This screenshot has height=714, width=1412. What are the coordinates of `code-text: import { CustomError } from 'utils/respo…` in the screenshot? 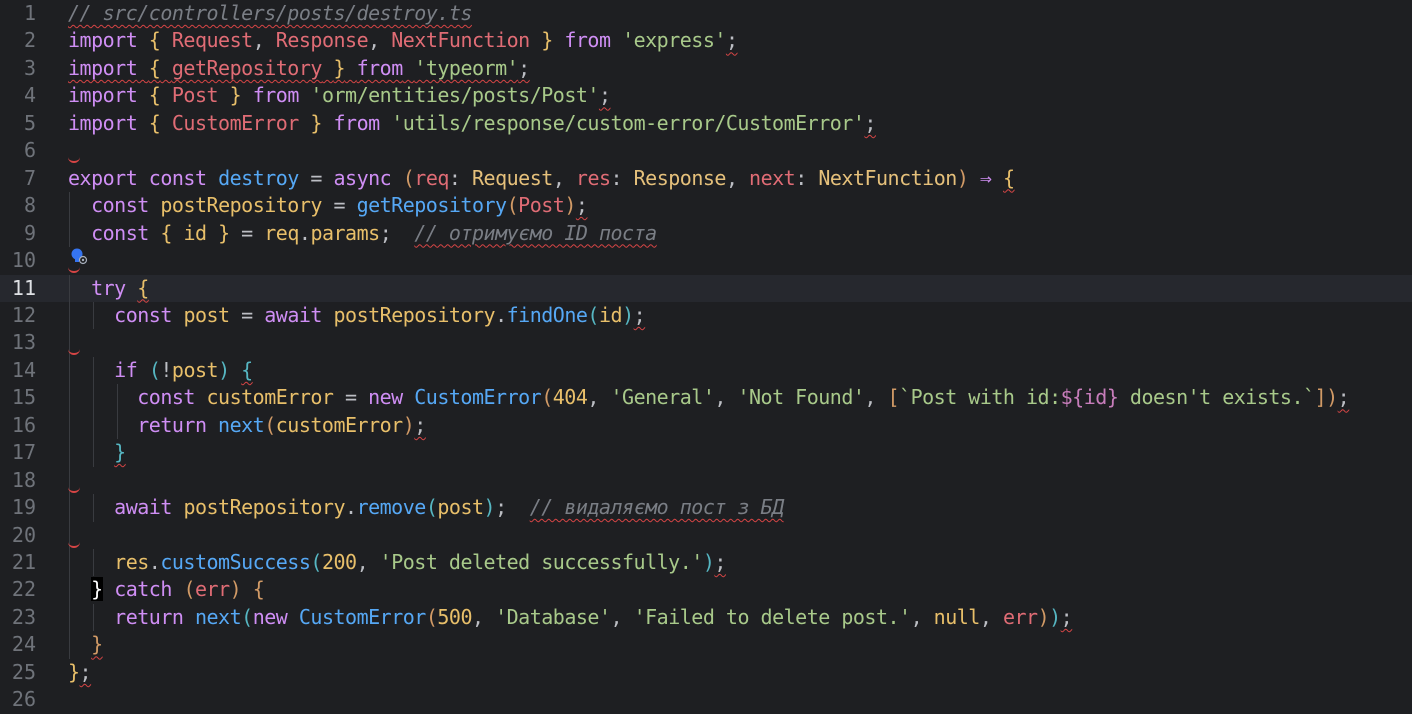 It's located at (472, 122).